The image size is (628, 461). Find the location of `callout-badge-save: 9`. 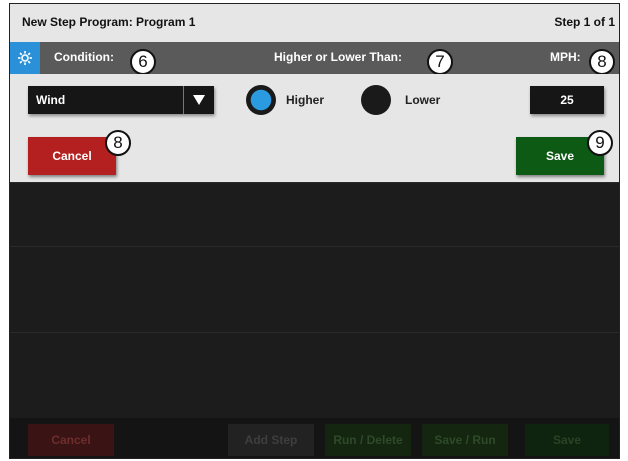

callout-badge-save: 9 is located at coordinates (600, 143).